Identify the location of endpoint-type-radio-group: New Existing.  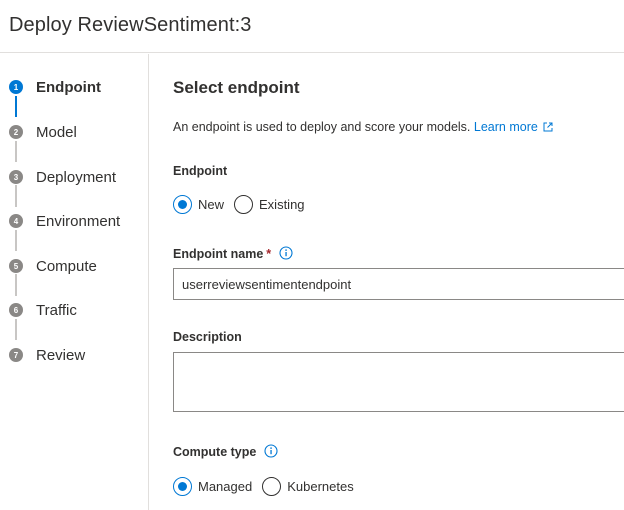
(244, 204).